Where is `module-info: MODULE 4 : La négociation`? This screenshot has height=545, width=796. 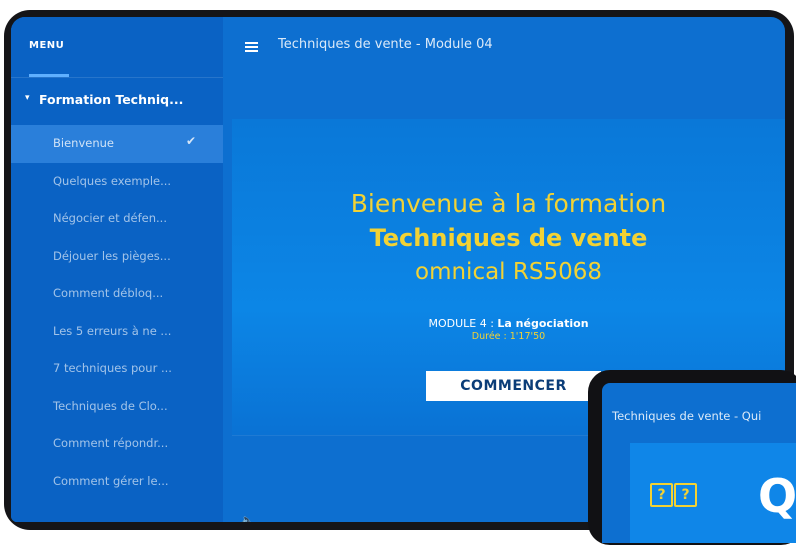
module-info: MODULE 4 : La négociation is located at coordinates (508, 323).